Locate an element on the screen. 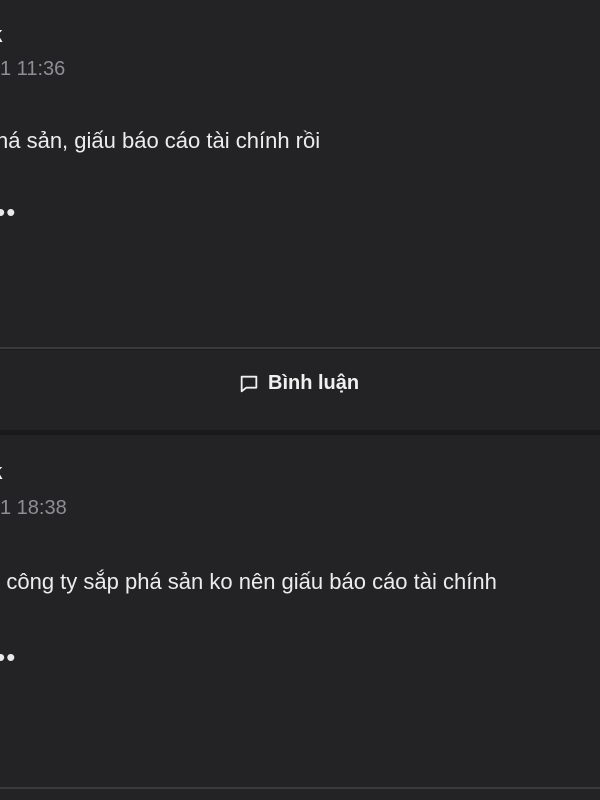 The width and height of the screenshot is (600, 800). post-actions-bar is located at coordinates (300, 794).